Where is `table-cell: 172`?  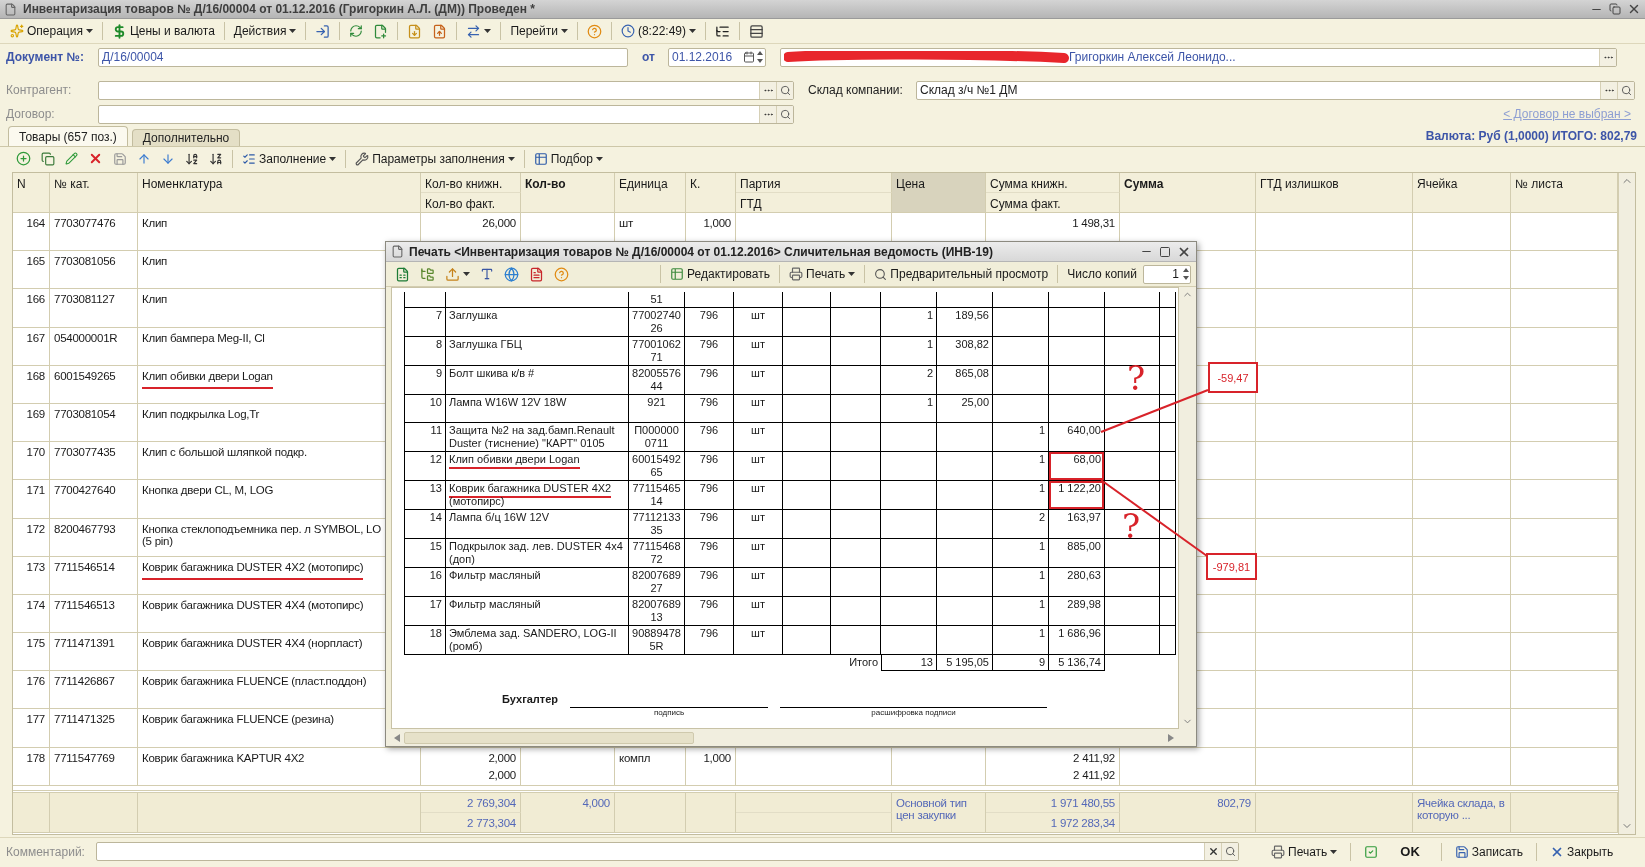
table-cell: 172 is located at coordinates (31, 537).